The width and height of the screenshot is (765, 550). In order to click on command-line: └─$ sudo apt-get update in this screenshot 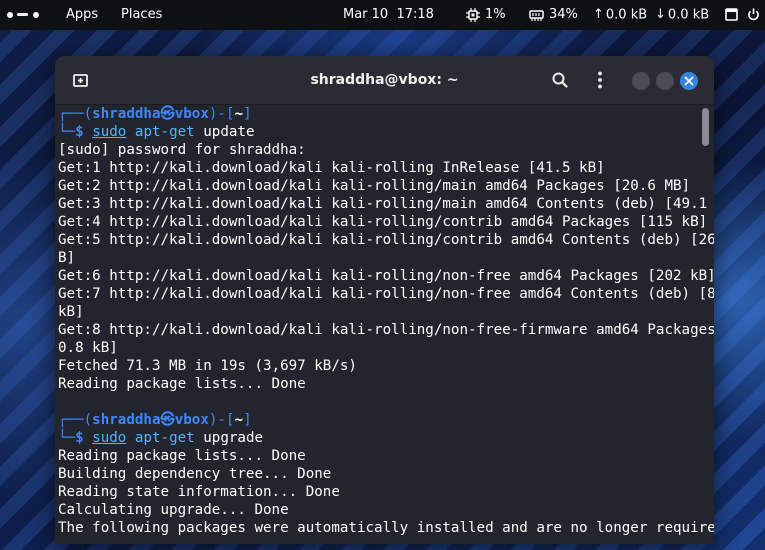, I will do `click(156, 132)`.